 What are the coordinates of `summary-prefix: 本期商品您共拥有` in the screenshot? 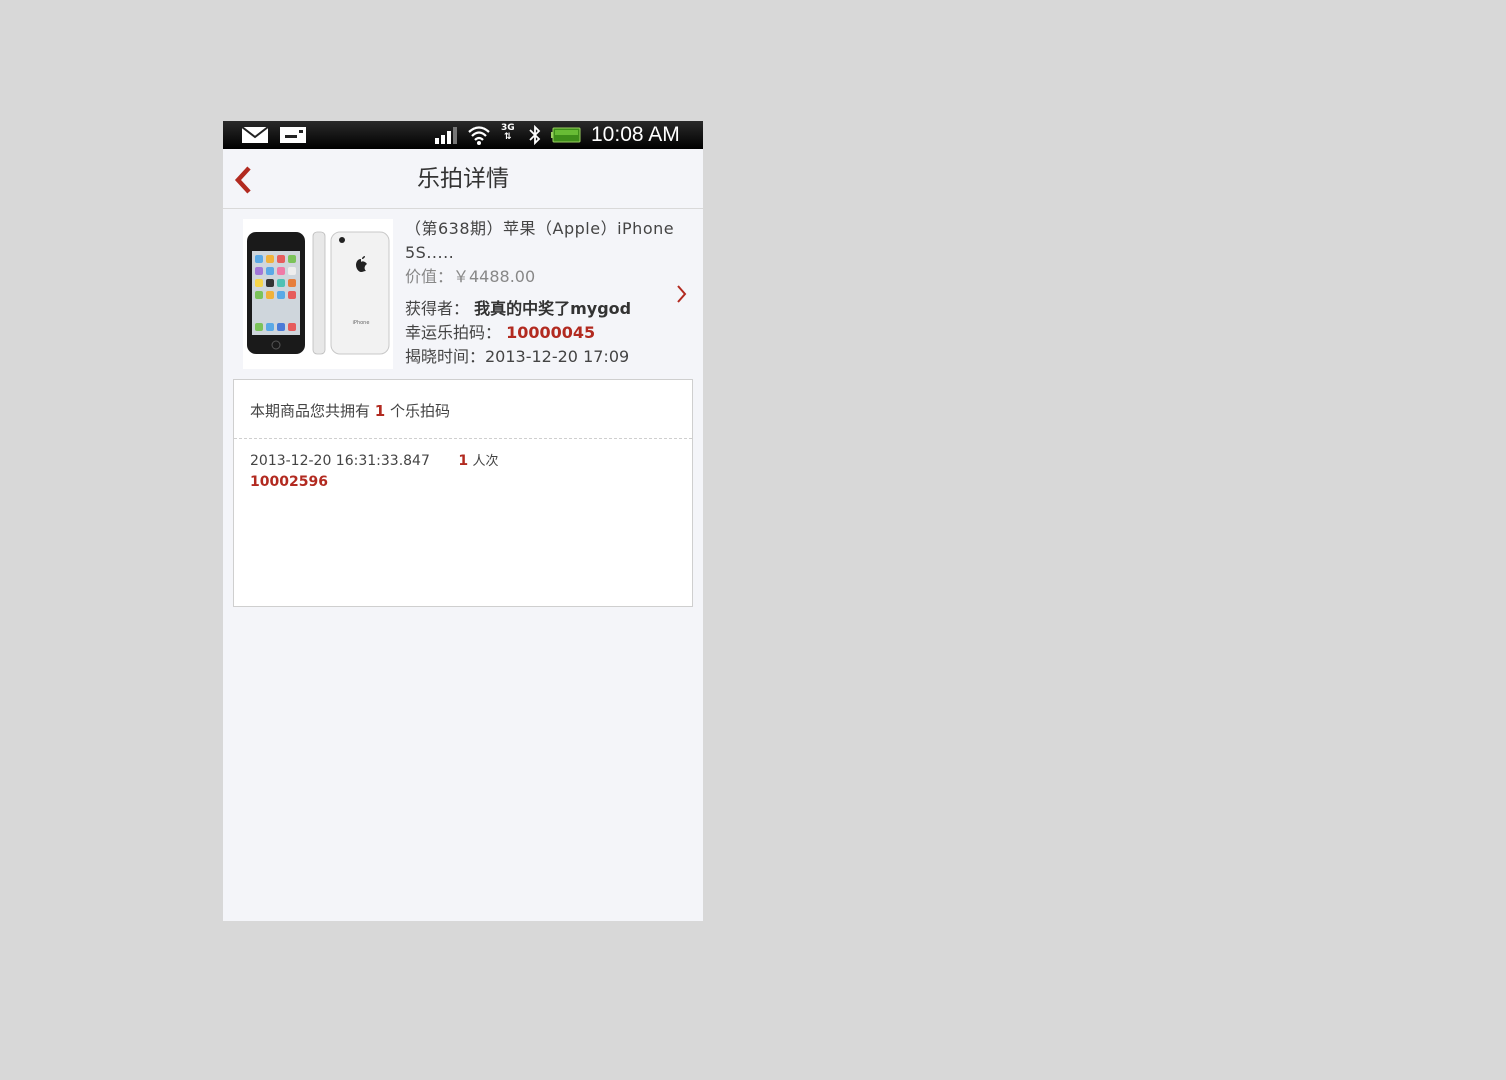 It's located at (310, 411).